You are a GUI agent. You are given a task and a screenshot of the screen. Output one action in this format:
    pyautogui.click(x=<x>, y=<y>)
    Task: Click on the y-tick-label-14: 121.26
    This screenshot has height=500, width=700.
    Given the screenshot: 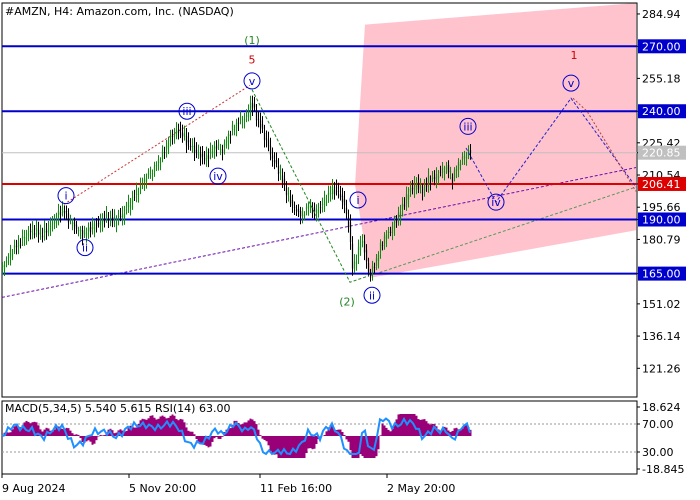 What is the action you would take?
    pyautogui.click(x=661, y=368)
    